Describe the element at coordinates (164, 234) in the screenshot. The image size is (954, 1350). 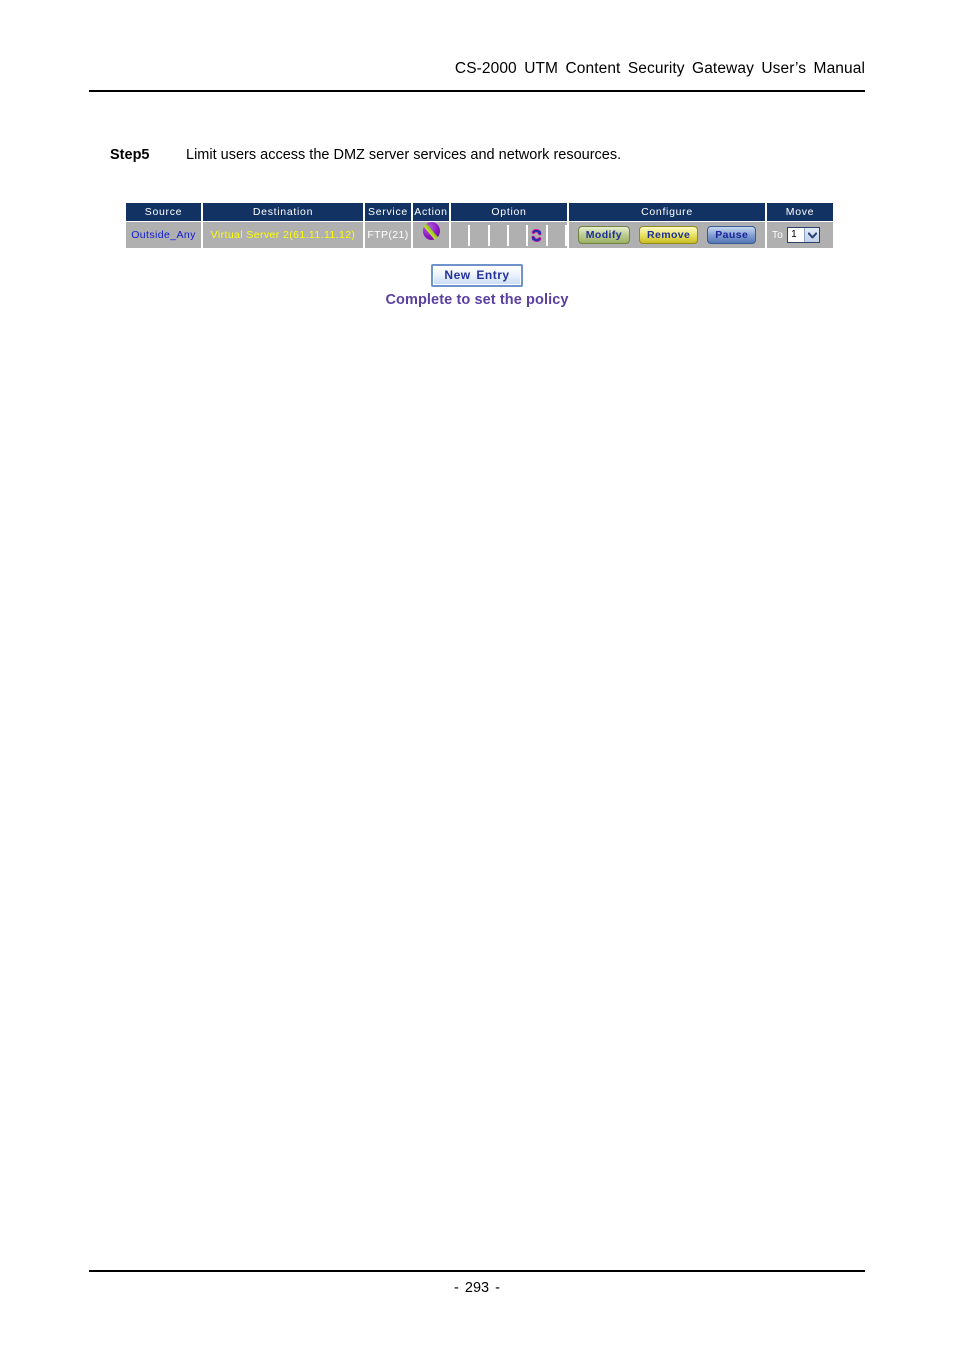
I see `cell-source: Outside_Any` at that location.